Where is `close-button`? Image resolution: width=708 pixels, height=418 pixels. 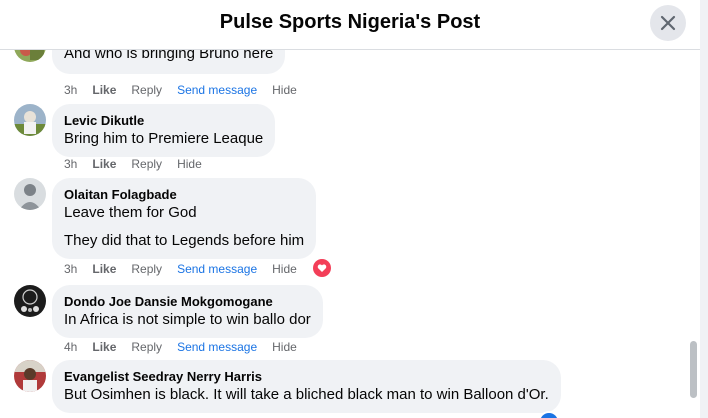 close-button is located at coordinates (668, 23).